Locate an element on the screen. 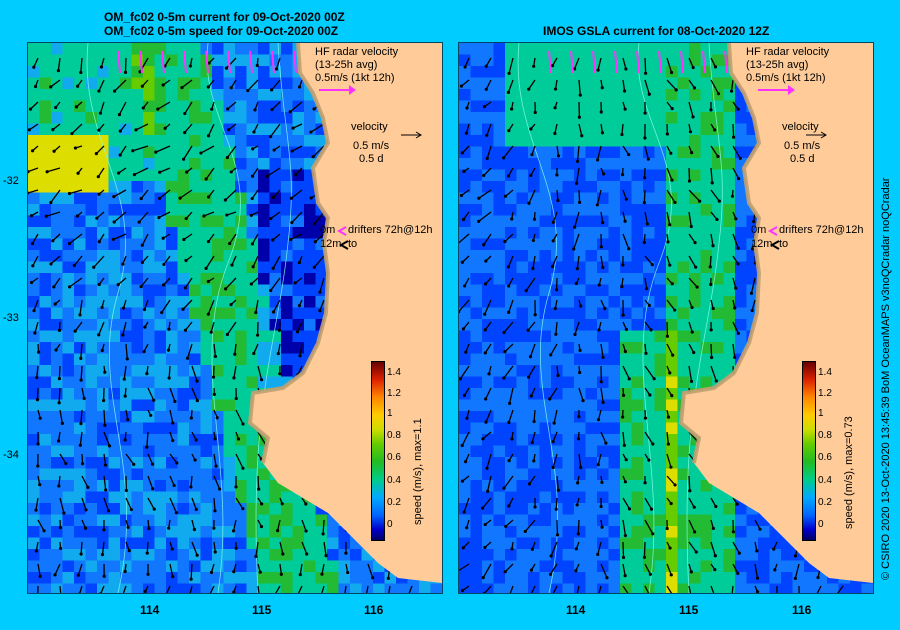 The image size is (900, 630). hf-radar-legend-line2: (13-25h avg) is located at coordinates (777, 65).